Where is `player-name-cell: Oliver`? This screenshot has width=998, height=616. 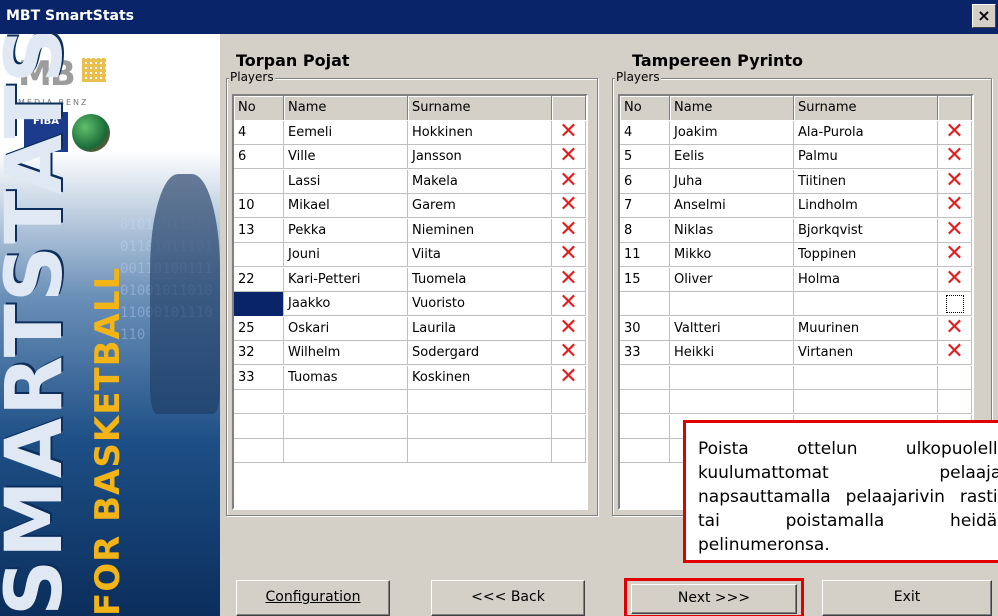 player-name-cell: Oliver is located at coordinates (732, 279).